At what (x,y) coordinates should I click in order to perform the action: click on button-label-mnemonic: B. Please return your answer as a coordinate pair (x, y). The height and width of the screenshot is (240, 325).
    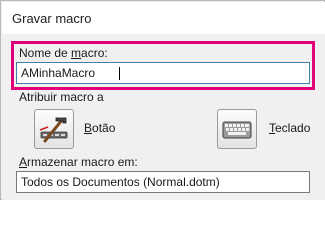
    Looking at the image, I should click on (88, 128).